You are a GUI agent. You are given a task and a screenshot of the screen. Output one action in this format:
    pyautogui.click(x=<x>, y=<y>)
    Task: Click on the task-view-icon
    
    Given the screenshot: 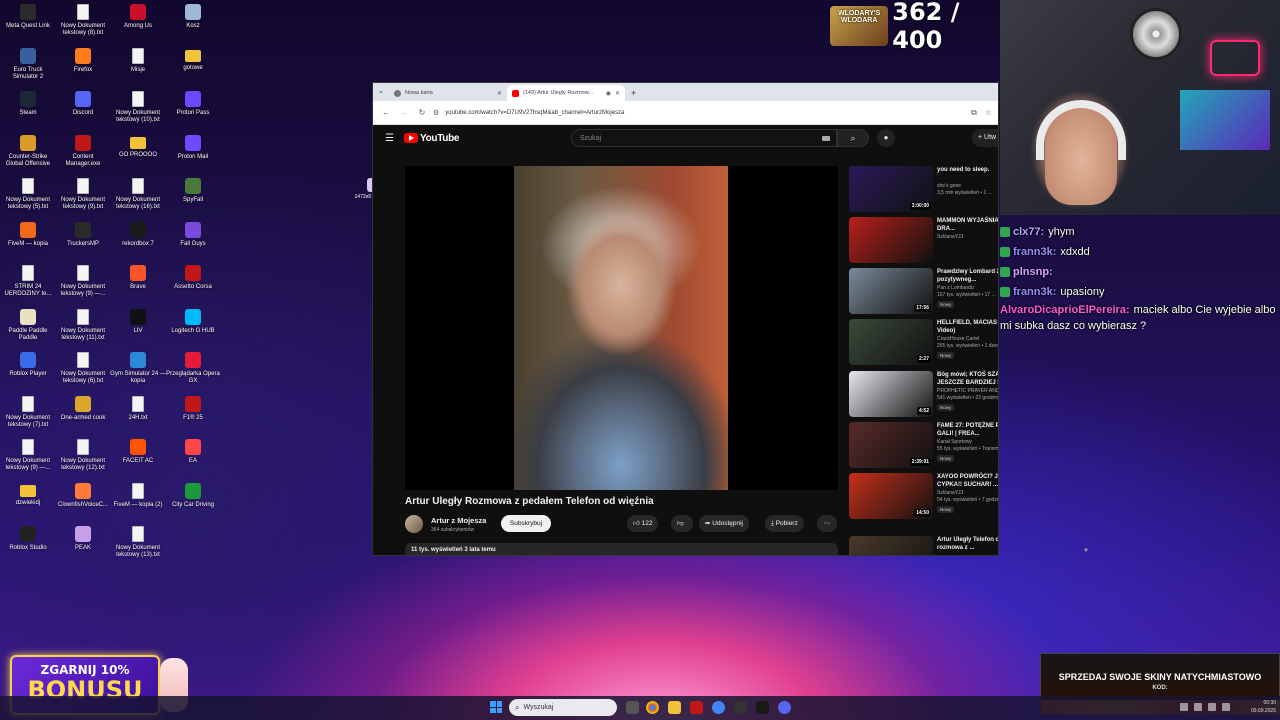 What is the action you would take?
    pyautogui.click(x=632, y=707)
    